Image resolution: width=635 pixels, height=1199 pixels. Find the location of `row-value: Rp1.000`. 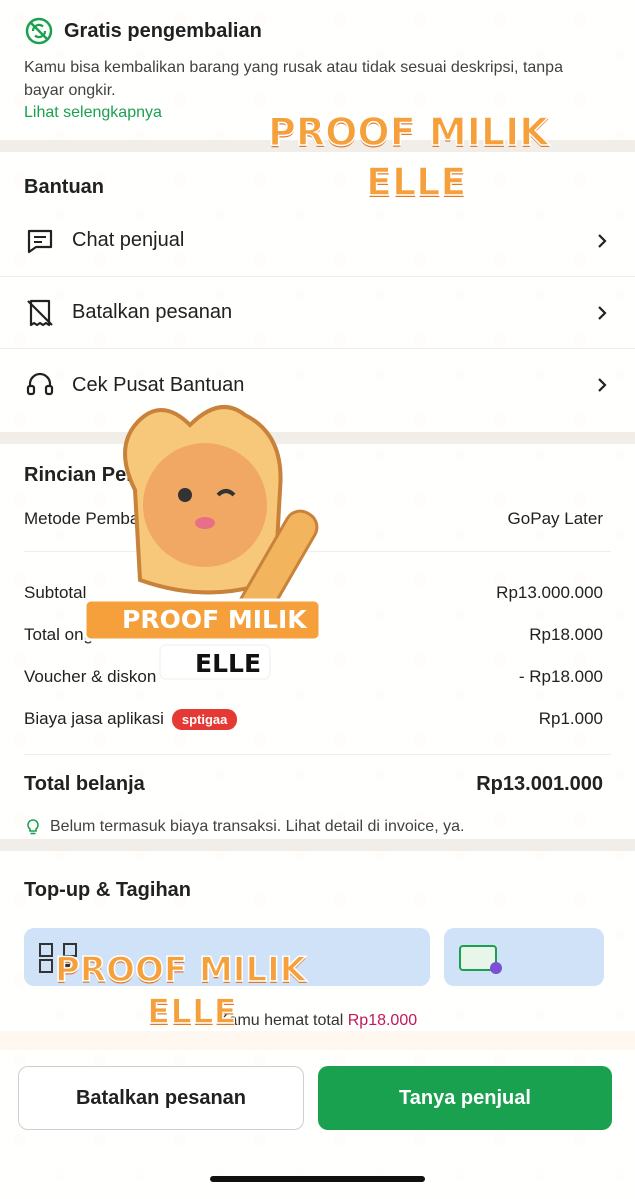

row-value: Rp1.000 is located at coordinates (570, 718).